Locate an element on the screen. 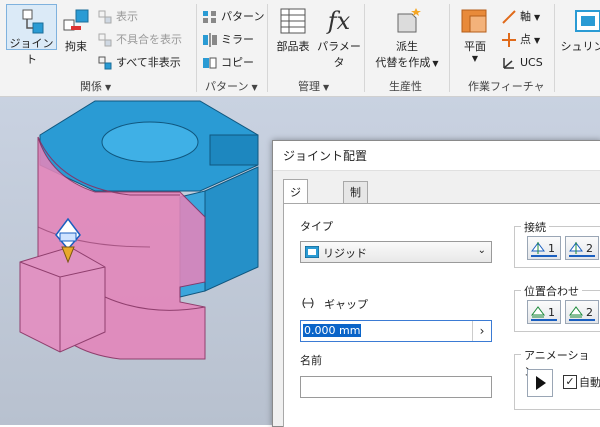  tab-limits: 制限 is located at coordinates (355, 200).